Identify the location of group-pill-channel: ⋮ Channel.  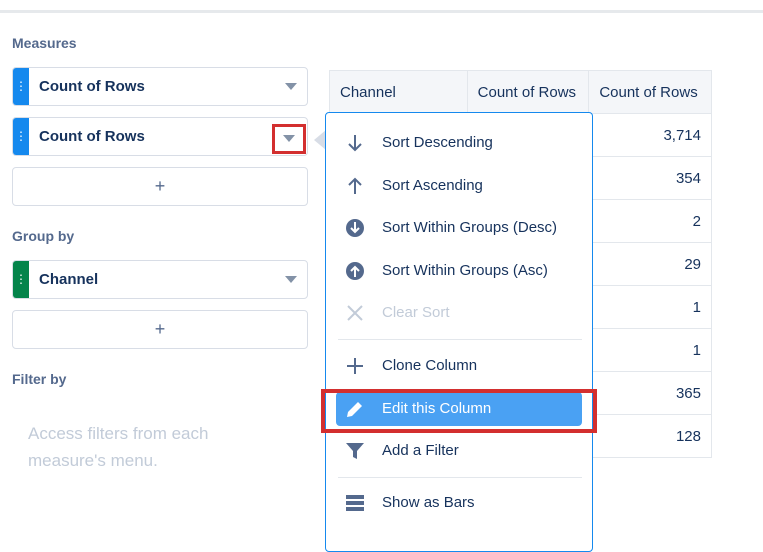
(160, 279).